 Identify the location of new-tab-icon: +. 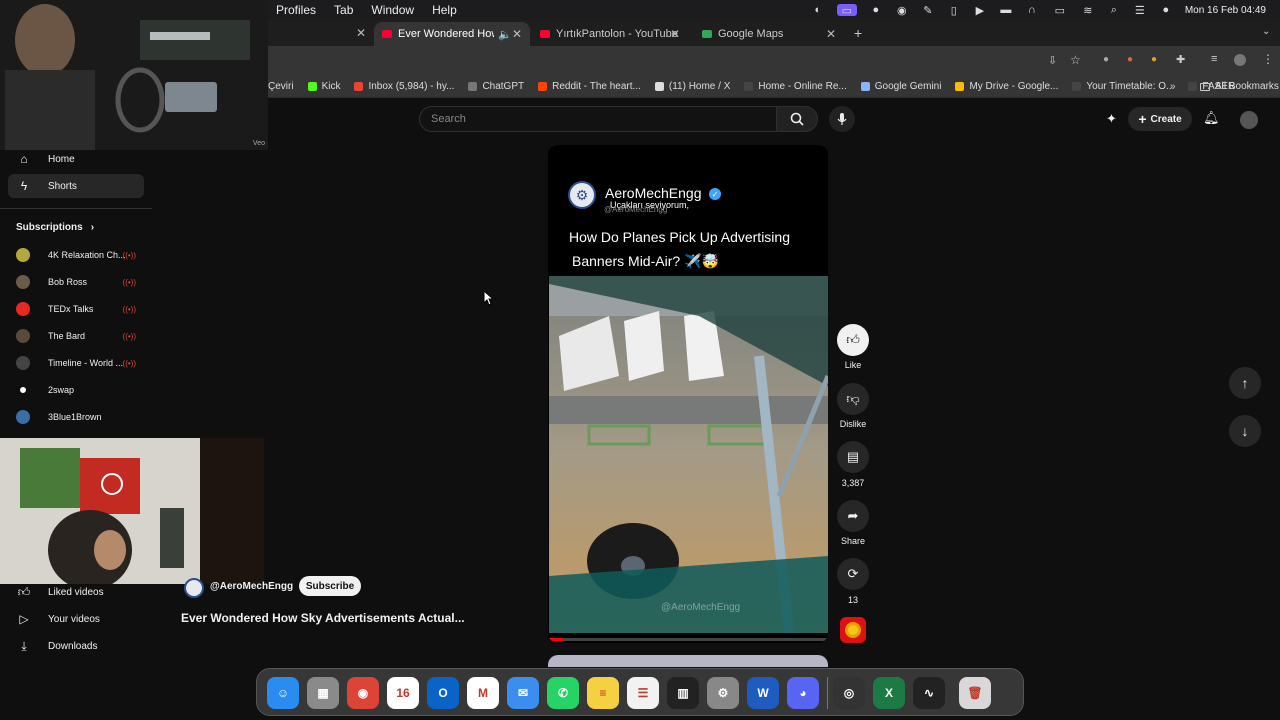
(858, 33).